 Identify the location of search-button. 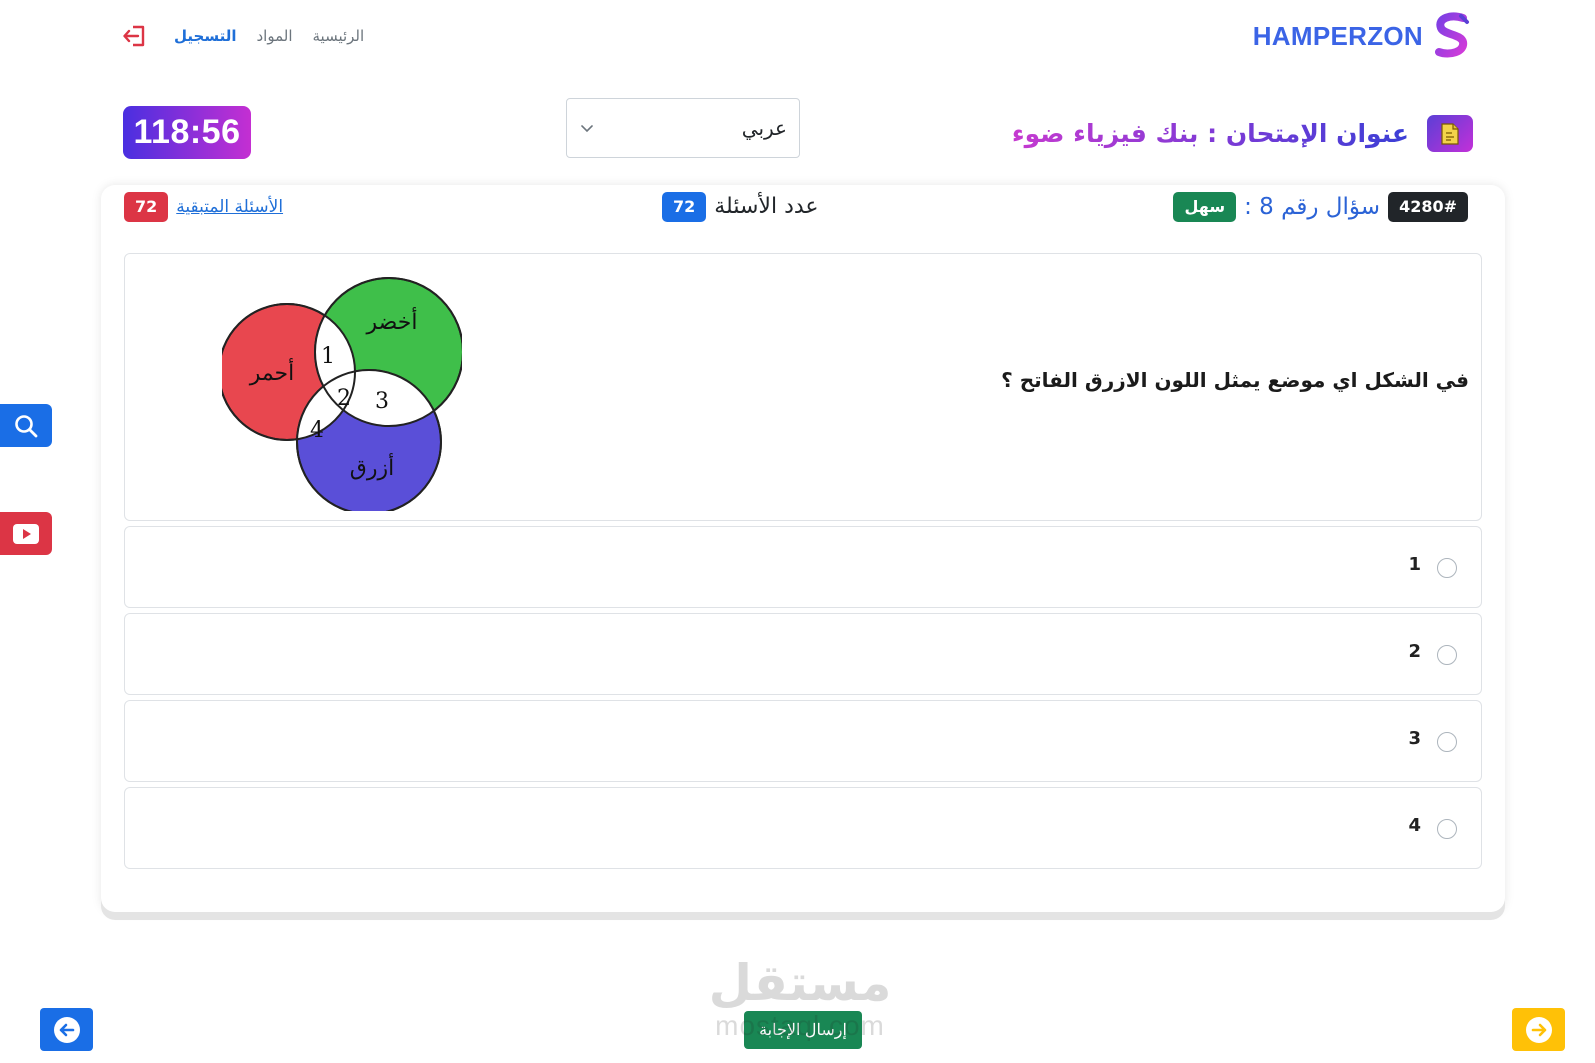
(26, 425).